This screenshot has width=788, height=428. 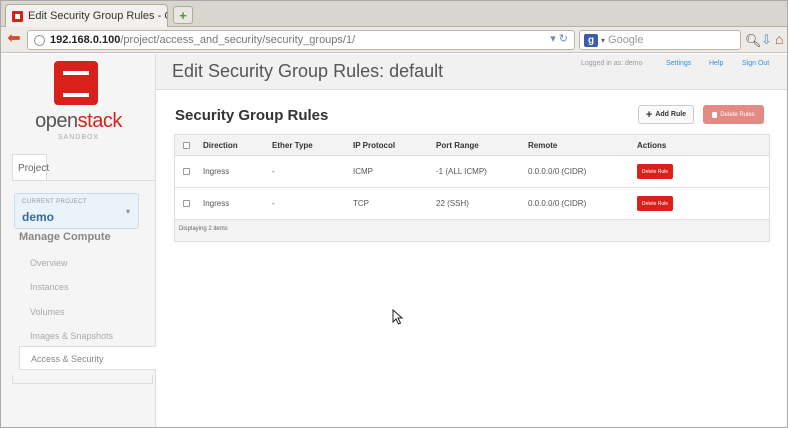 What do you see at coordinates (71, 336) in the screenshot?
I see `sidebar-item-images-snapshots: Images & Snapshots` at bounding box center [71, 336].